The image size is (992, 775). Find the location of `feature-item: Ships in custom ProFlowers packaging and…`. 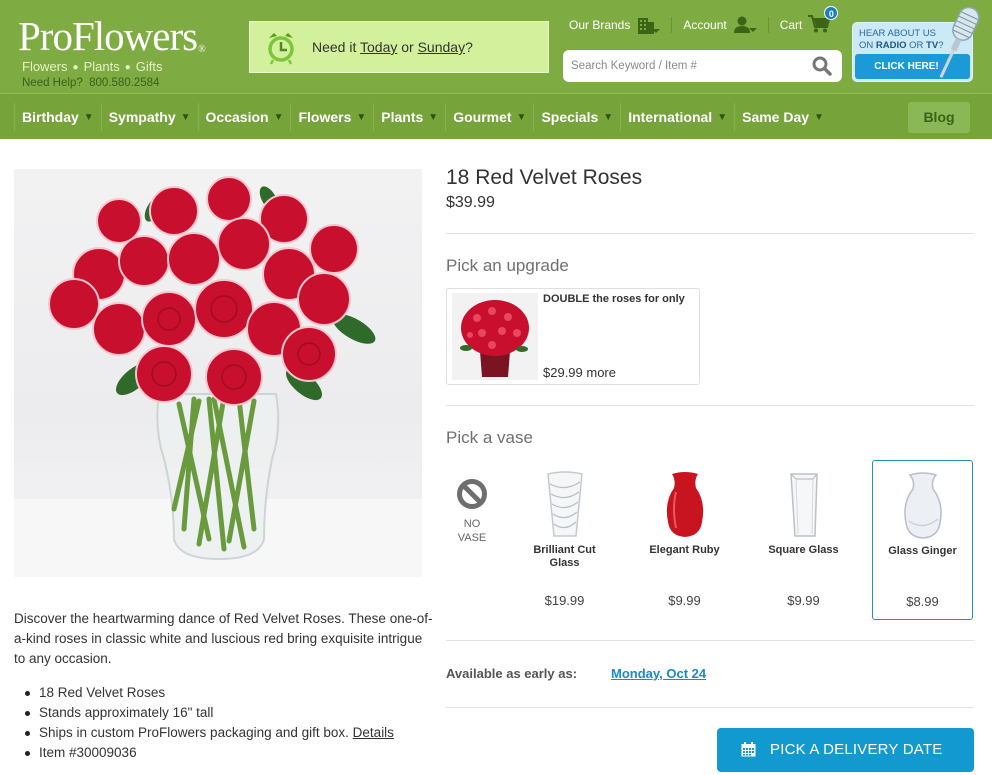

feature-item: Ships in custom ProFlowers packaging and… is located at coordinates (232, 733).